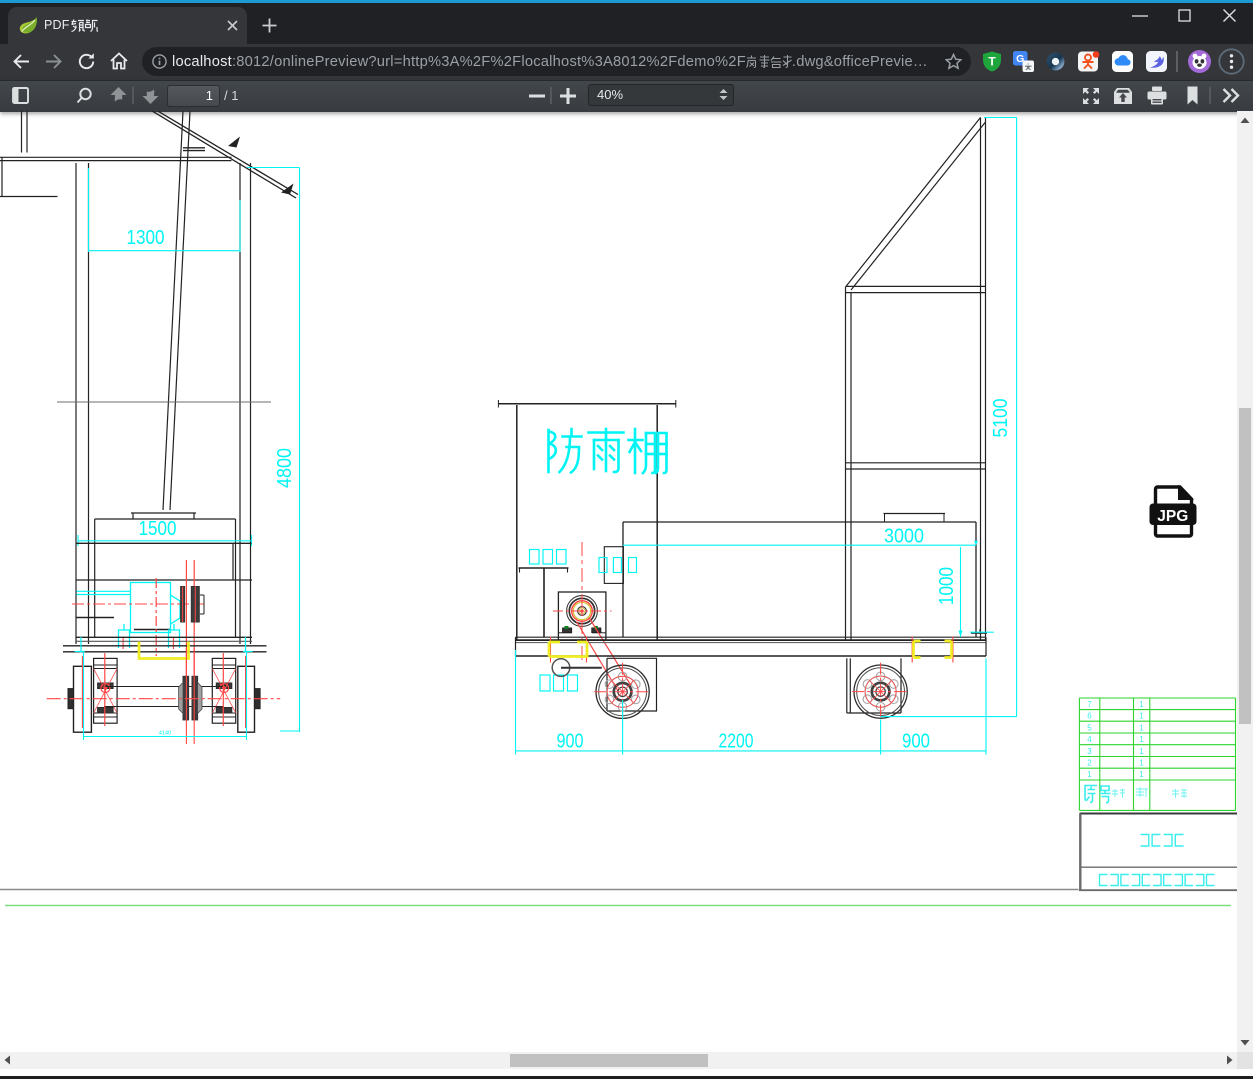  I want to click on svg-text: T, so click(992, 62).